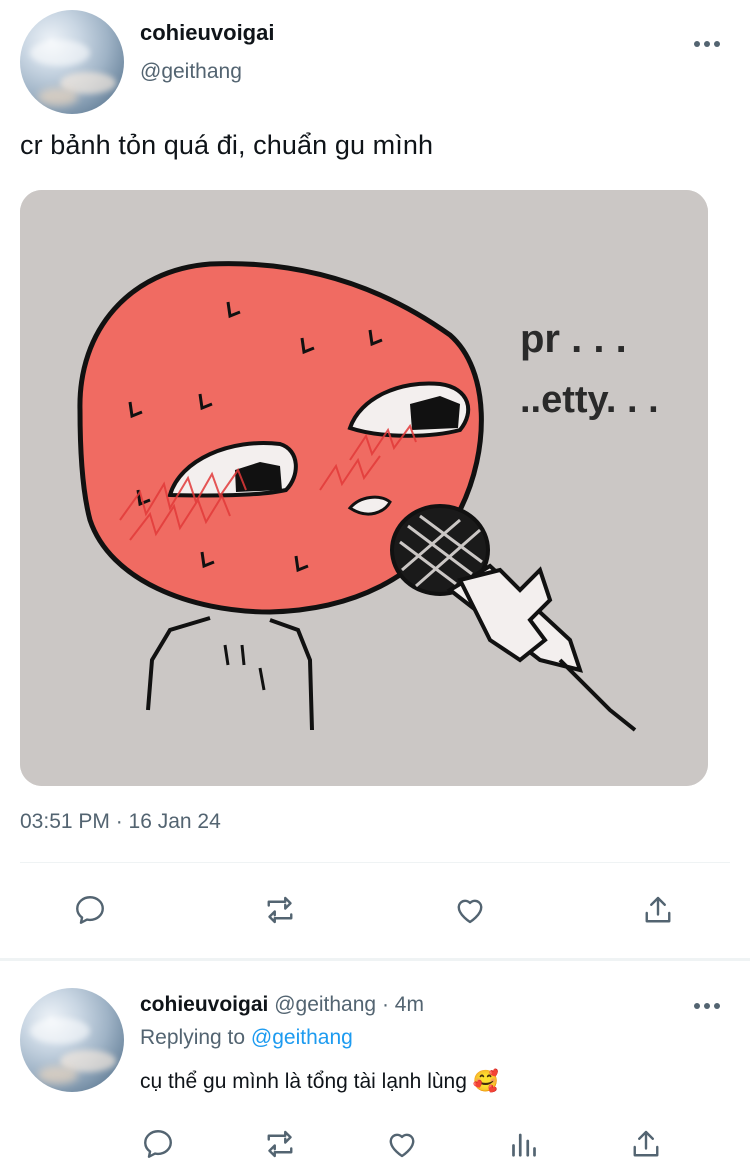 The height and width of the screenshot is (1176, 750). I want to click on analytics-icon, so click(524, 1145).